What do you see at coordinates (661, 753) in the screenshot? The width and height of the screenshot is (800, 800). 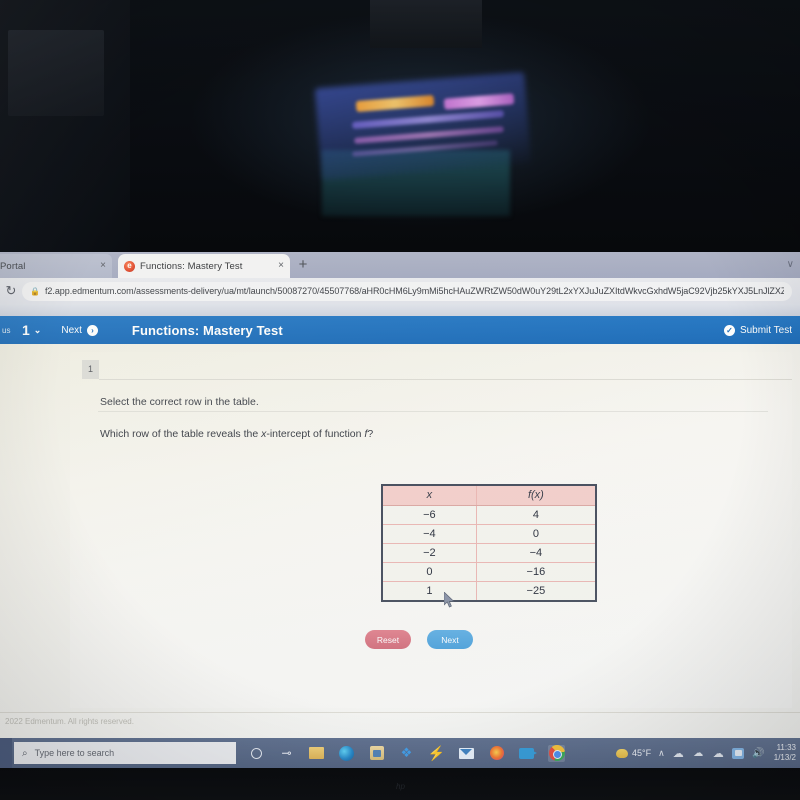 I see `chevron-up-icon: ∧` at bounding box center [661, 753].